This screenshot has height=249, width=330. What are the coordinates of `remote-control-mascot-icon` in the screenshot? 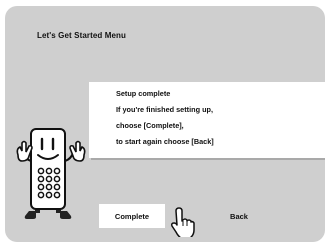 It's located at (51, 173).